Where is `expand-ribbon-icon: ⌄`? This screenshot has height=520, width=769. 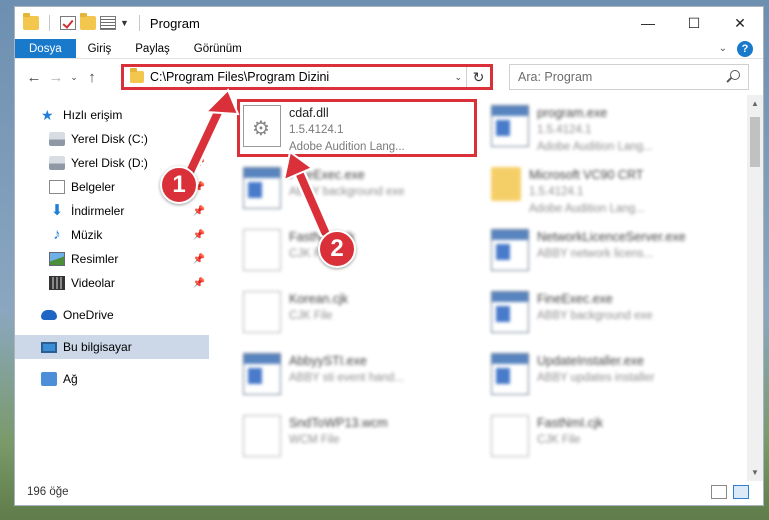
expand-ribbon-icon: ⌄ is located at coordinates (723, 48).